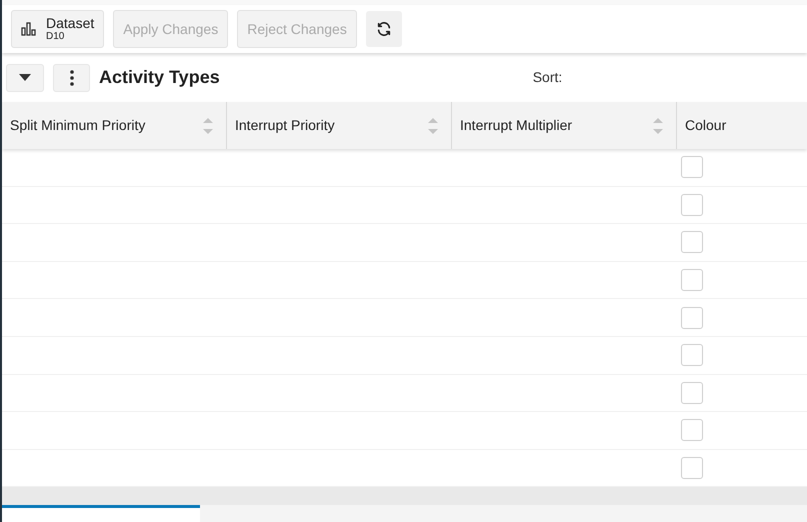  What do you see at coordinates (114, 125) in the screenshot?
I see `column-header: Split Minimum Priority` at bounding box center [114, 125].